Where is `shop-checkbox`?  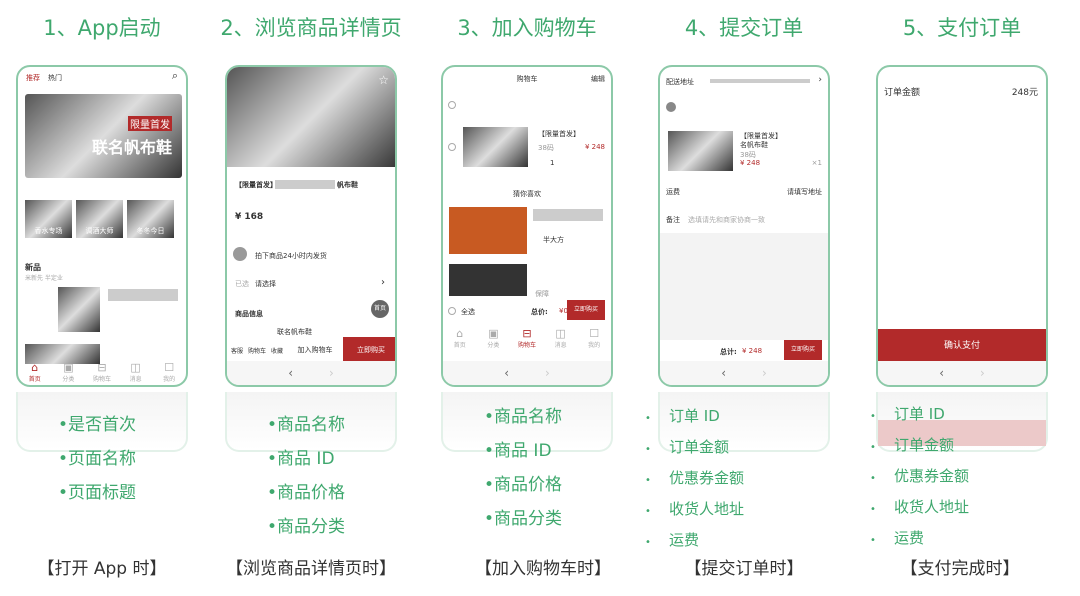 shop-checkbox is located at coordinates (452, 105).